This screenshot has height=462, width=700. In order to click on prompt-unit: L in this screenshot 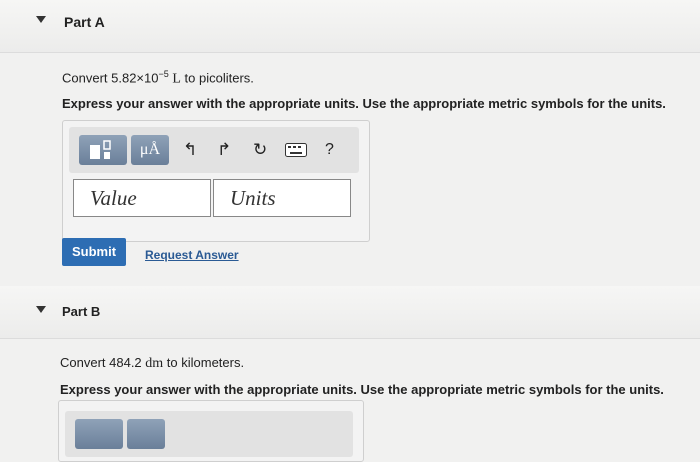, I will do `click(176, 79)`.